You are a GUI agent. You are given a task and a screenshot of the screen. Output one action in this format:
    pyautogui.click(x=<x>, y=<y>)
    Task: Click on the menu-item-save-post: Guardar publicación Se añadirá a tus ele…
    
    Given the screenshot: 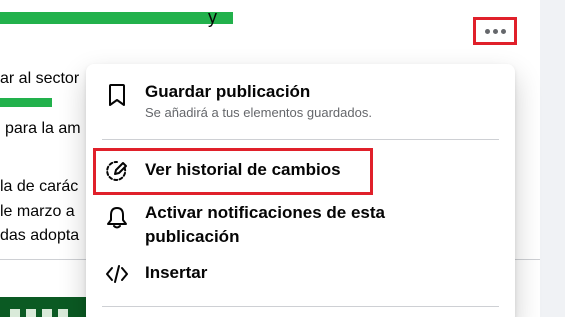 What is the action you would take?
    pyautogui.click(x=300, y=105)
    